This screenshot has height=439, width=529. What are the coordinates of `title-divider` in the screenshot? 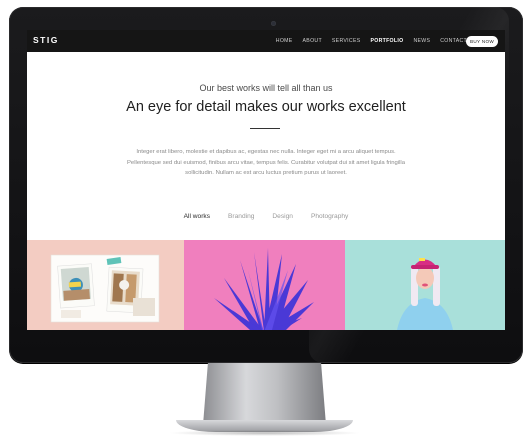 It's located at (265, 128).